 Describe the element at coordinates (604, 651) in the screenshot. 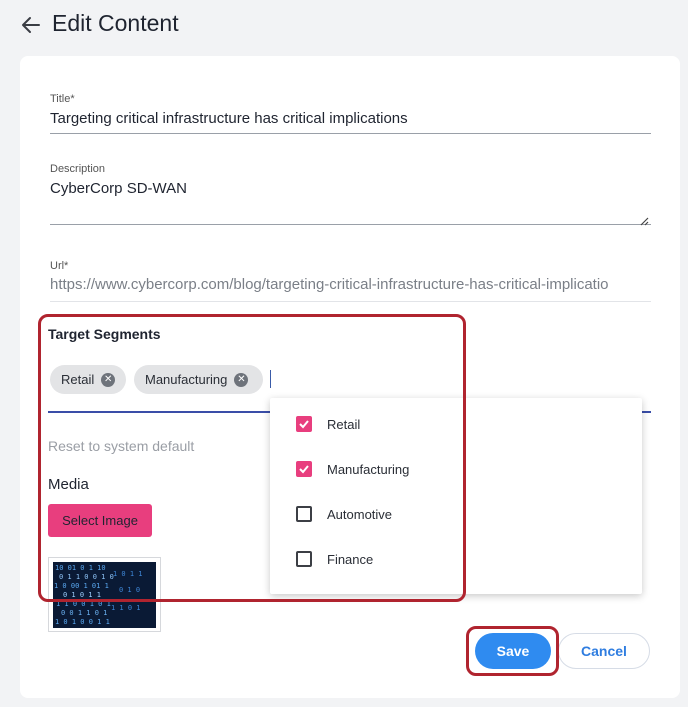

I see `cancel-button: Cancel` at that location.